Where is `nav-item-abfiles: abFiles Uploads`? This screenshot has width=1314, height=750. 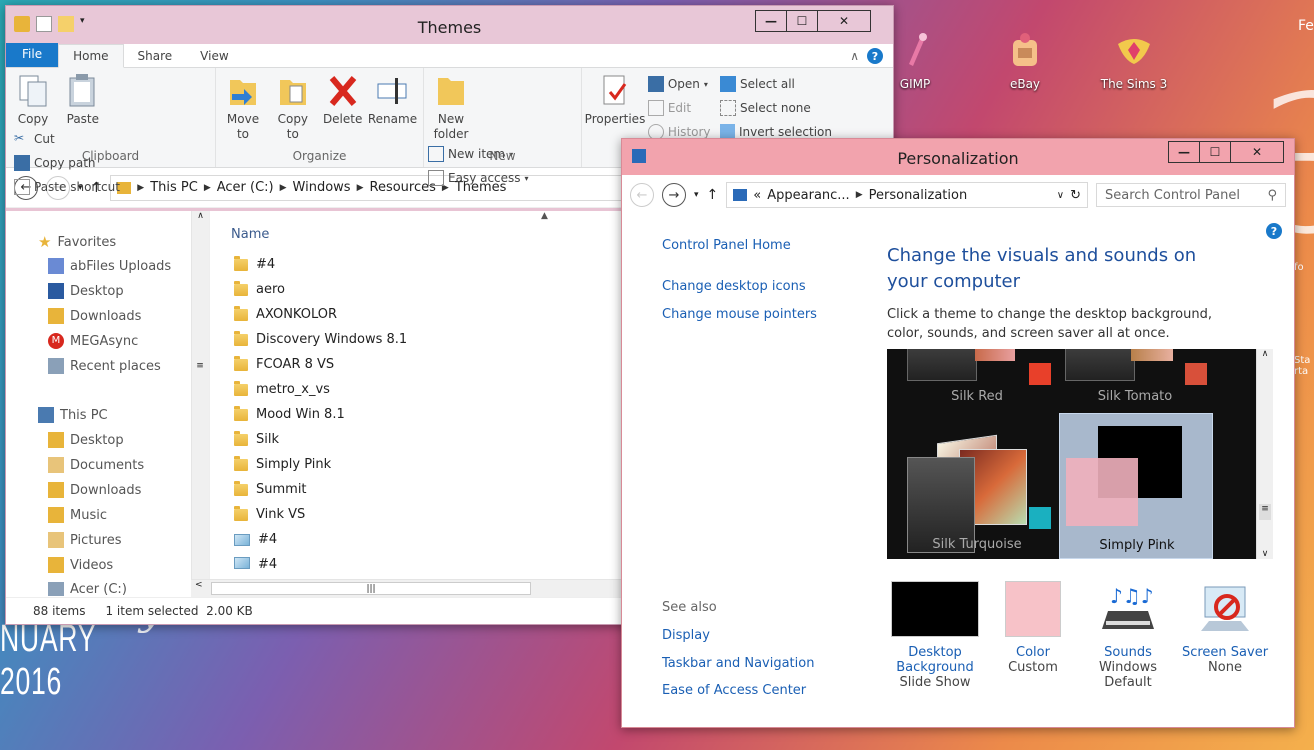 nav-item-abfiles: abFiles Uploads is located at coordinates (109, 266).